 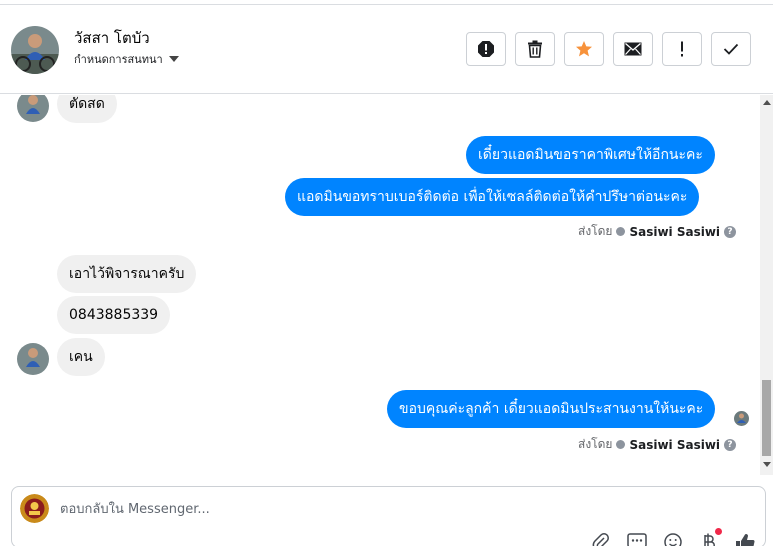 I want to click on exclamation-octagon-icon, so click(x=486, y=49).